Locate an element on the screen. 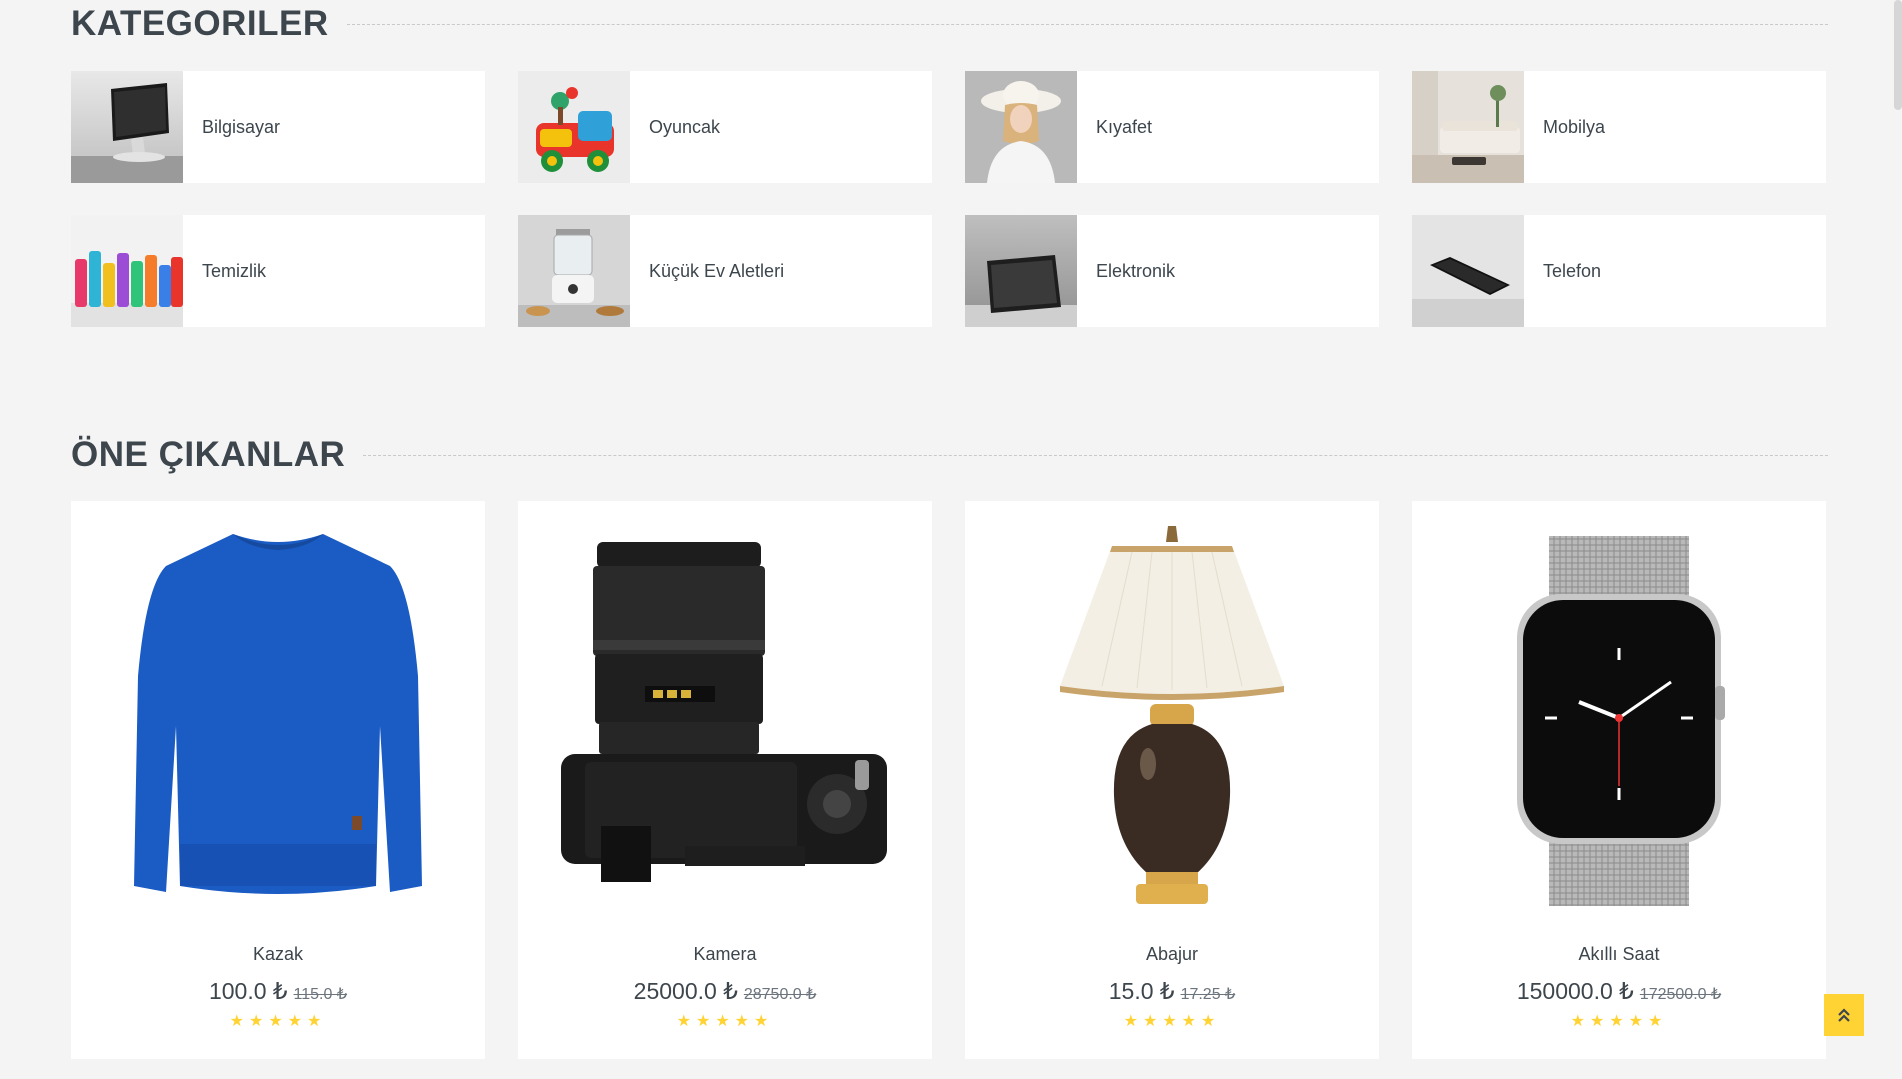 Image resolution: width=1902 pixels, height=1079 pixels. back-to-top-button is located at coordinates (1844, 1015).